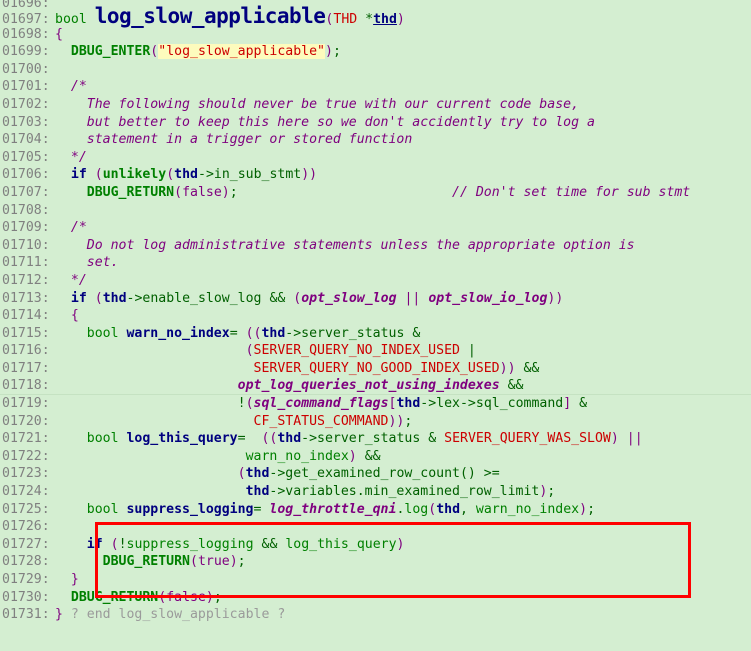  I want to click on line-number: 01730:, so click(27, 598).